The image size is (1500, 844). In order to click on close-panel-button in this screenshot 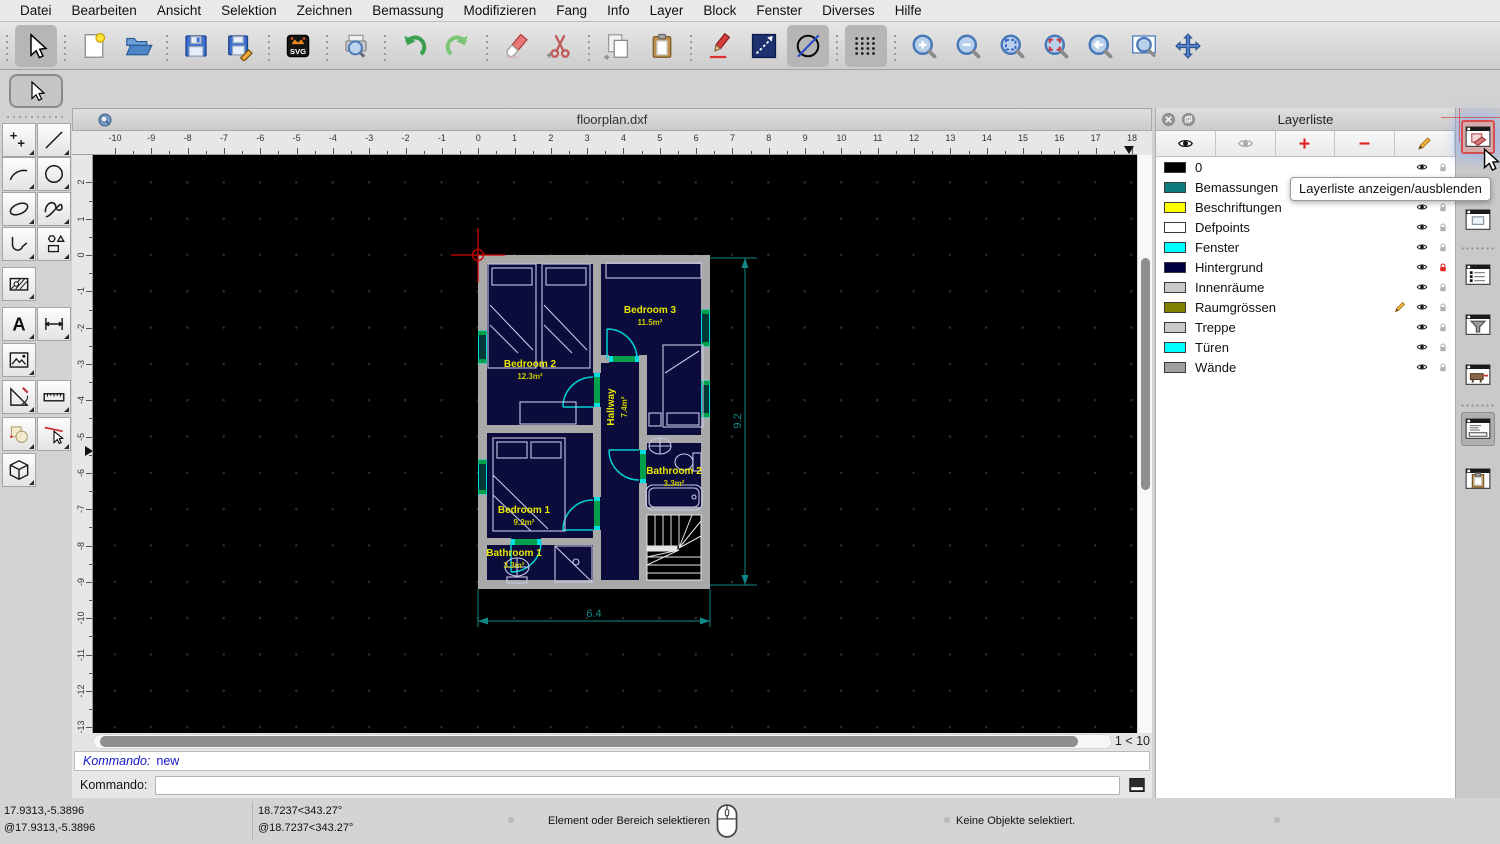, I will do `click(1168, 119)`.